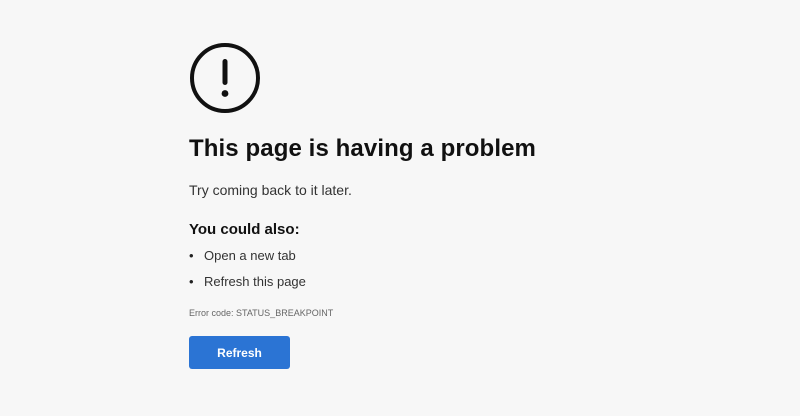  Describe the element at coordinates (261, 313) in the screenshot. I see `error-code: Error code: STATUS_BREAKPOINT` at that location.